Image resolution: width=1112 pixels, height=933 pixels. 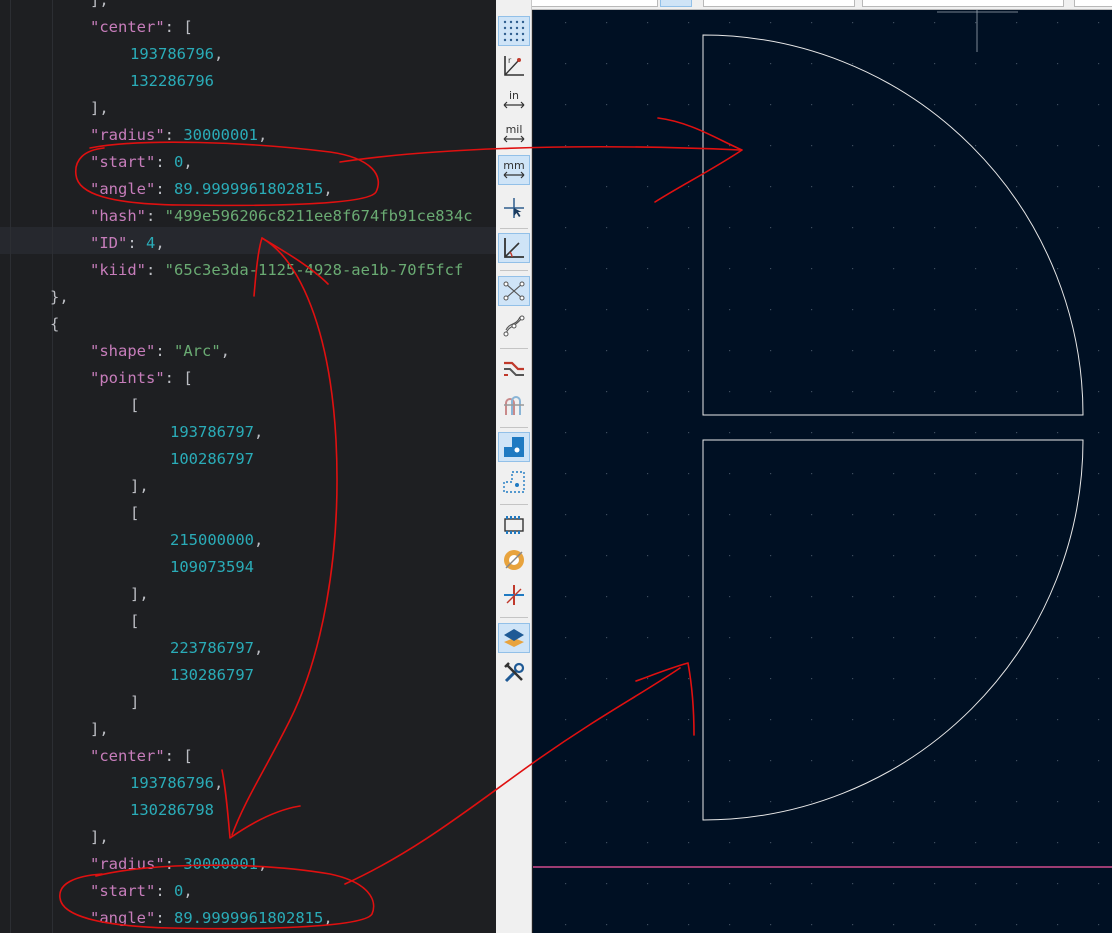 What do you see at coordinates (172, 783) in the screenshot?
I see `code-token: 193786796` at bounding box center [172, 783].